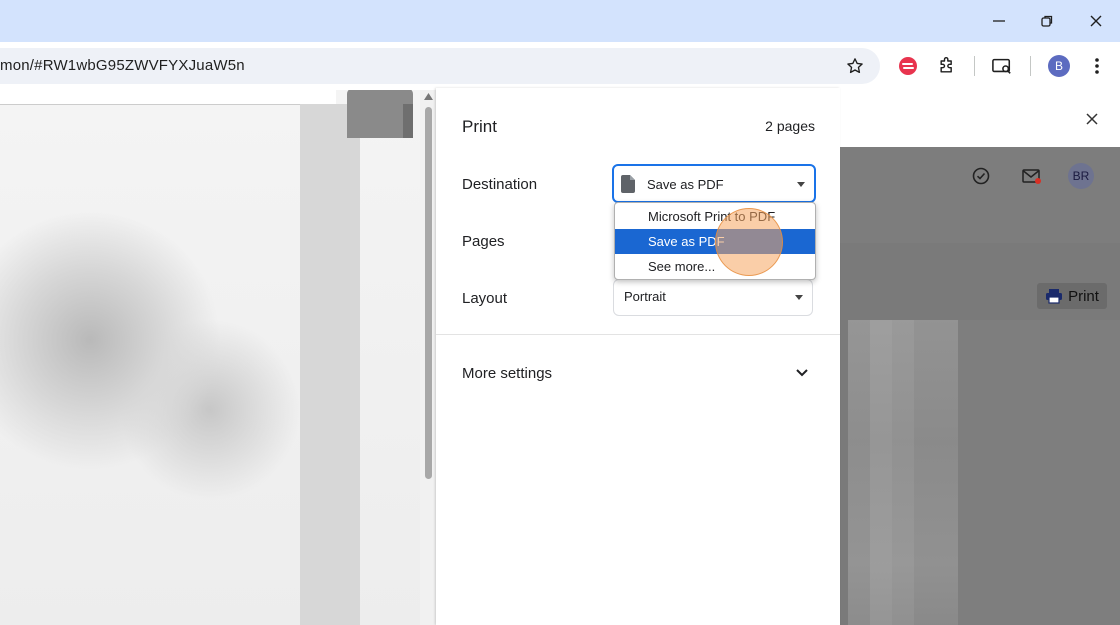 The image size is (1120, 625). I want to click on preview-page-edge, so click(330, 364).